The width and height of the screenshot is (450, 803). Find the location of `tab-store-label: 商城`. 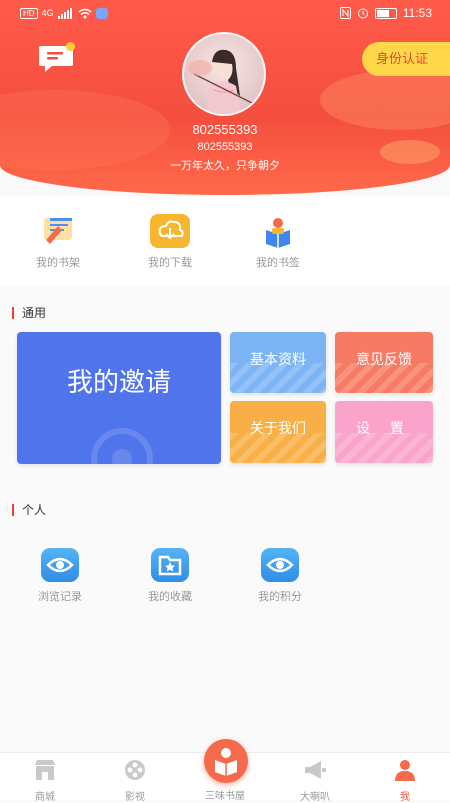

tab-store-label: 商城 is located at coordinates (45, 797).